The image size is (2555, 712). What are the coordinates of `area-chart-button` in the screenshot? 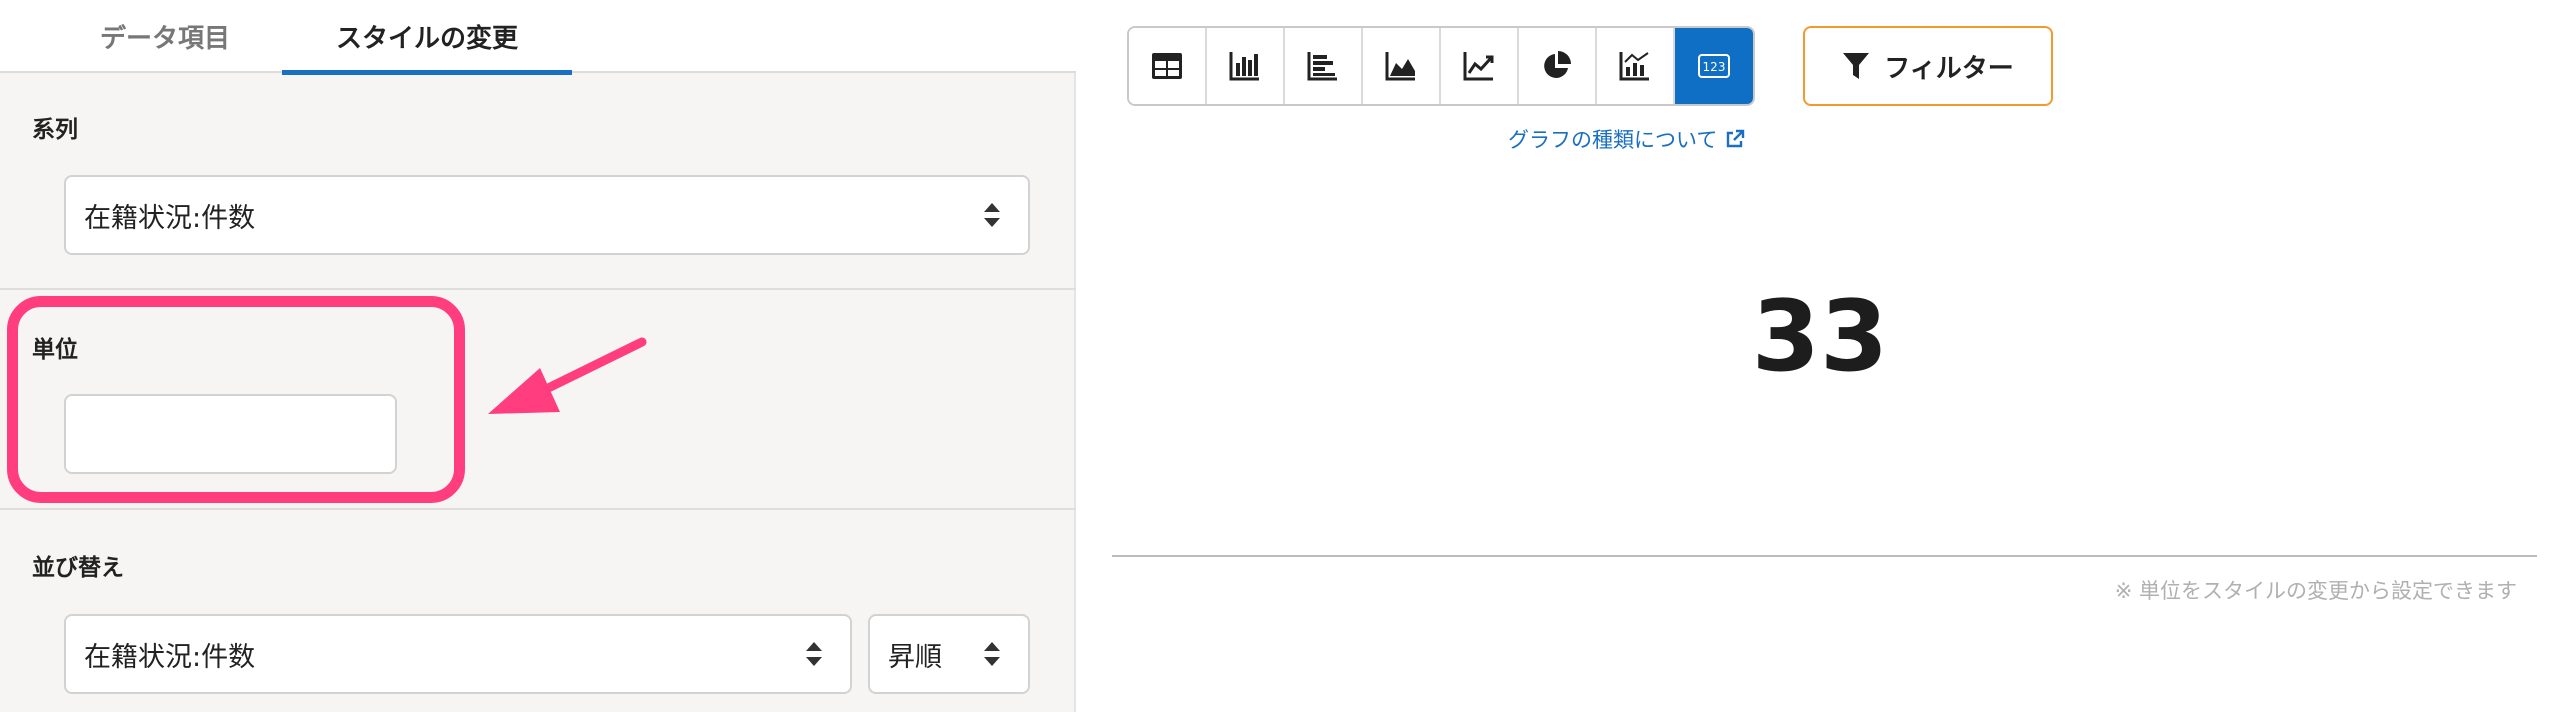 It's located at (1402, 66).